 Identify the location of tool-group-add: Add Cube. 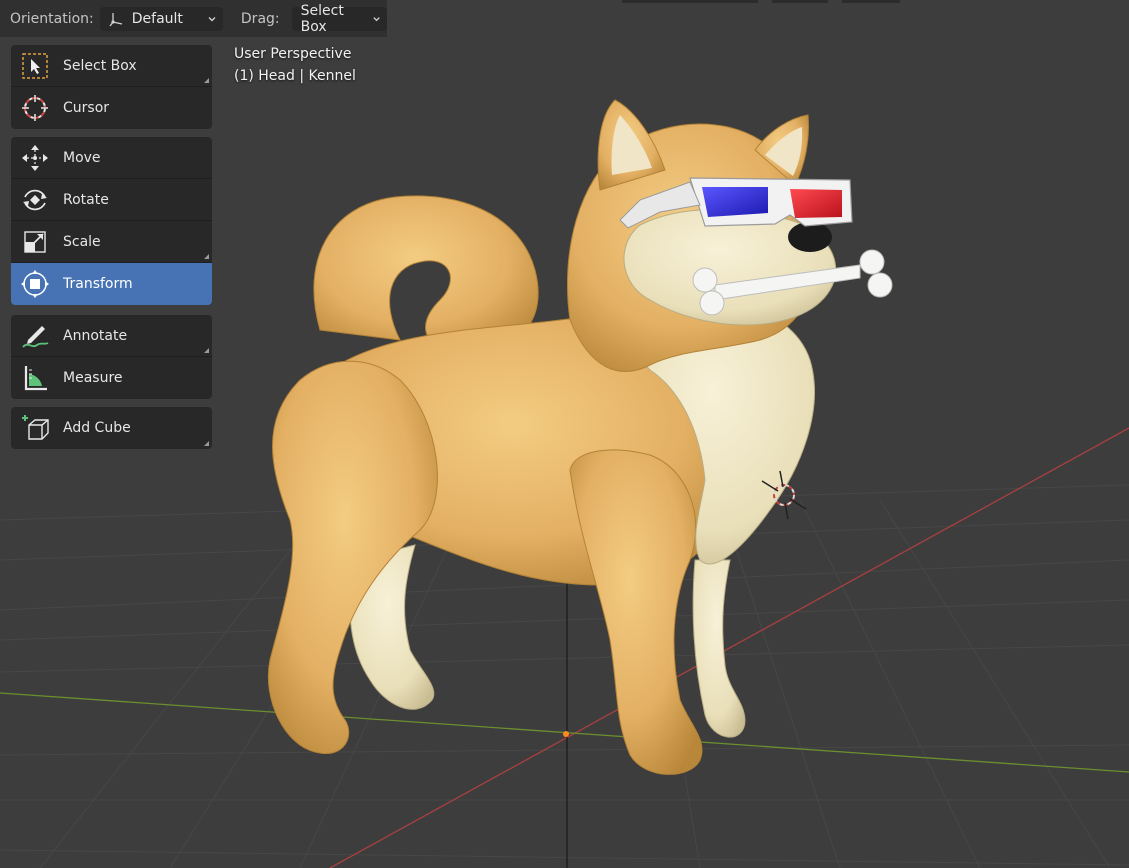
(111, 428).